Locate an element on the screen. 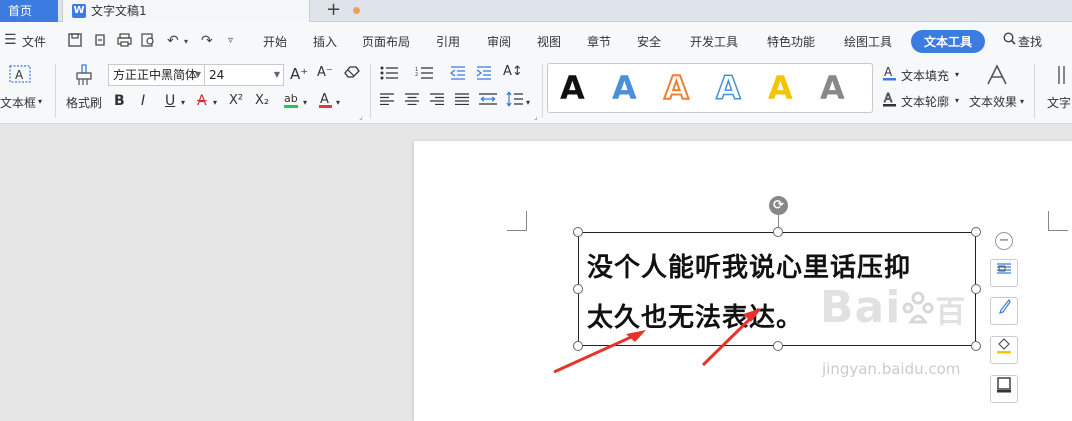  style-brush-button is located at coordinates (1004, 311).